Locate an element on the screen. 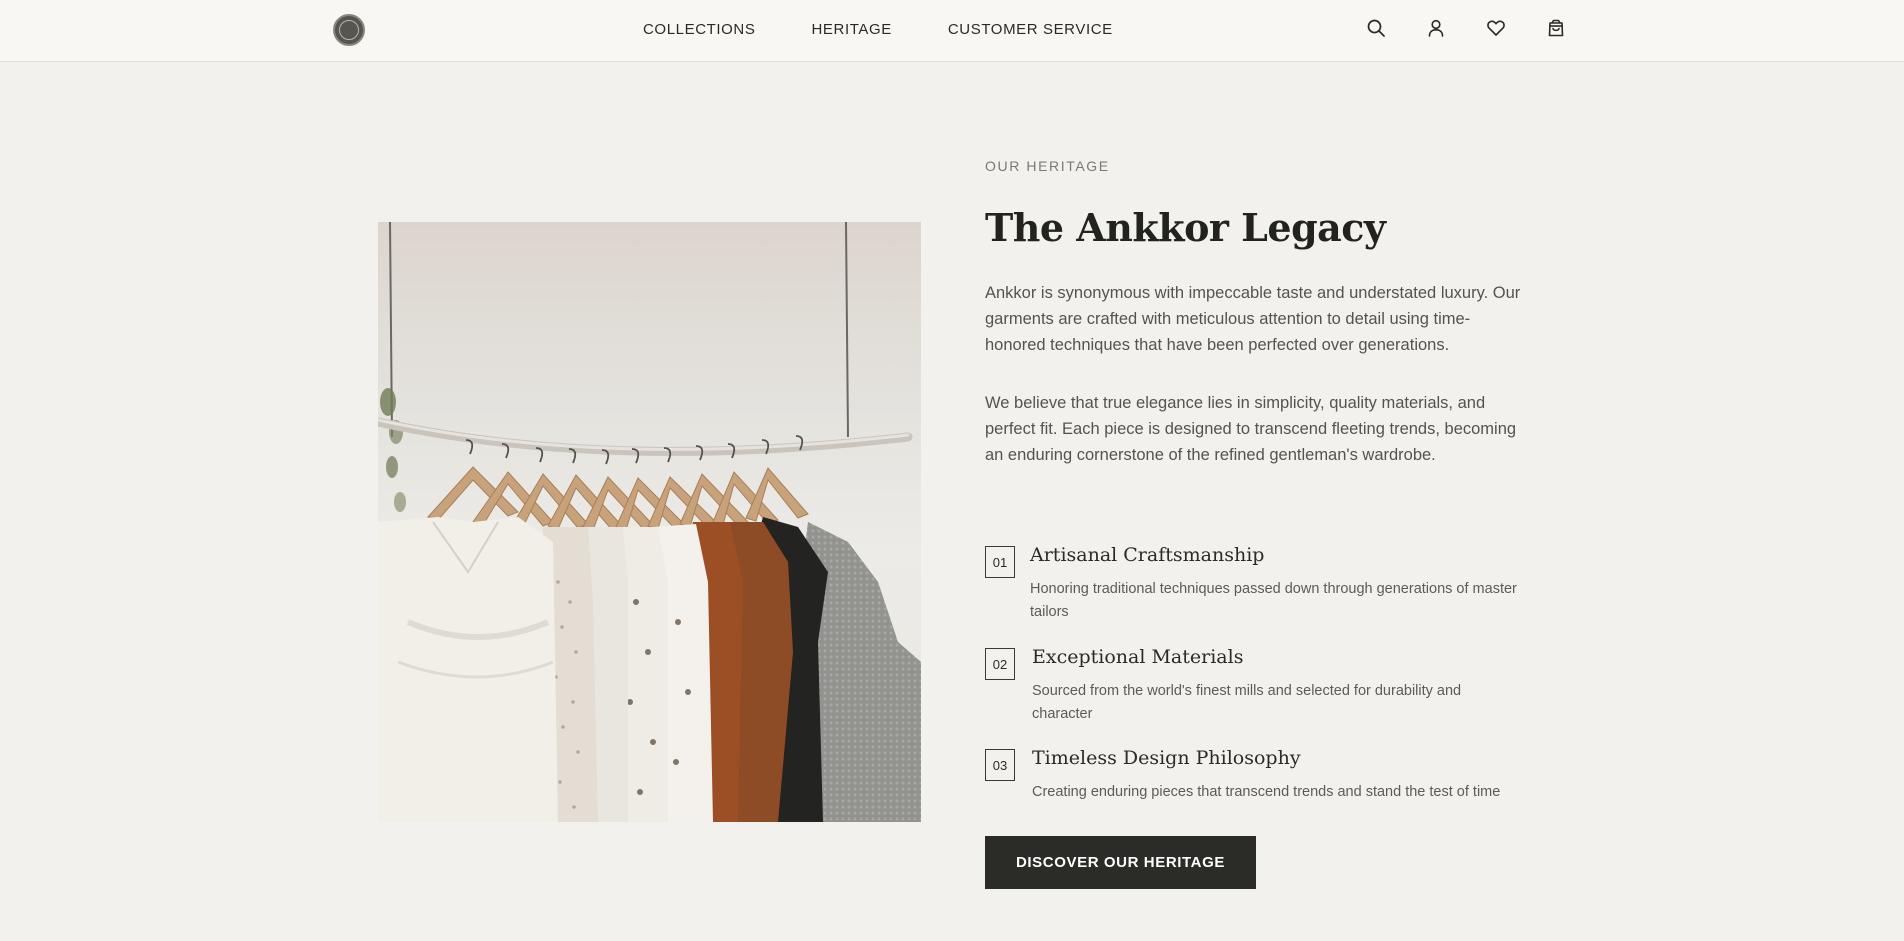 The width and height of the screenshot is (1904, 941). nav-collections: COLLECTIONS is located at coordinates (699, 29).